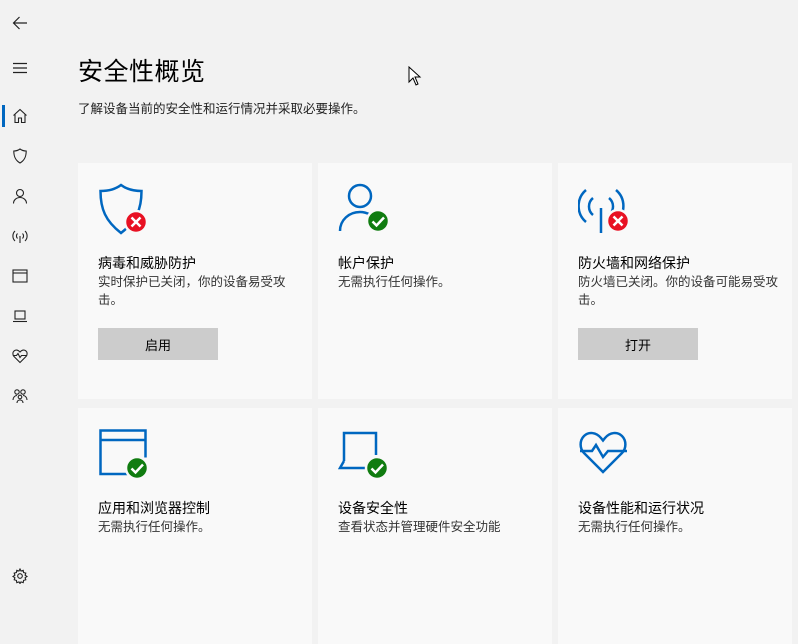 The image size is (798, 644). I want to click on settings-button, so click(20, 576).